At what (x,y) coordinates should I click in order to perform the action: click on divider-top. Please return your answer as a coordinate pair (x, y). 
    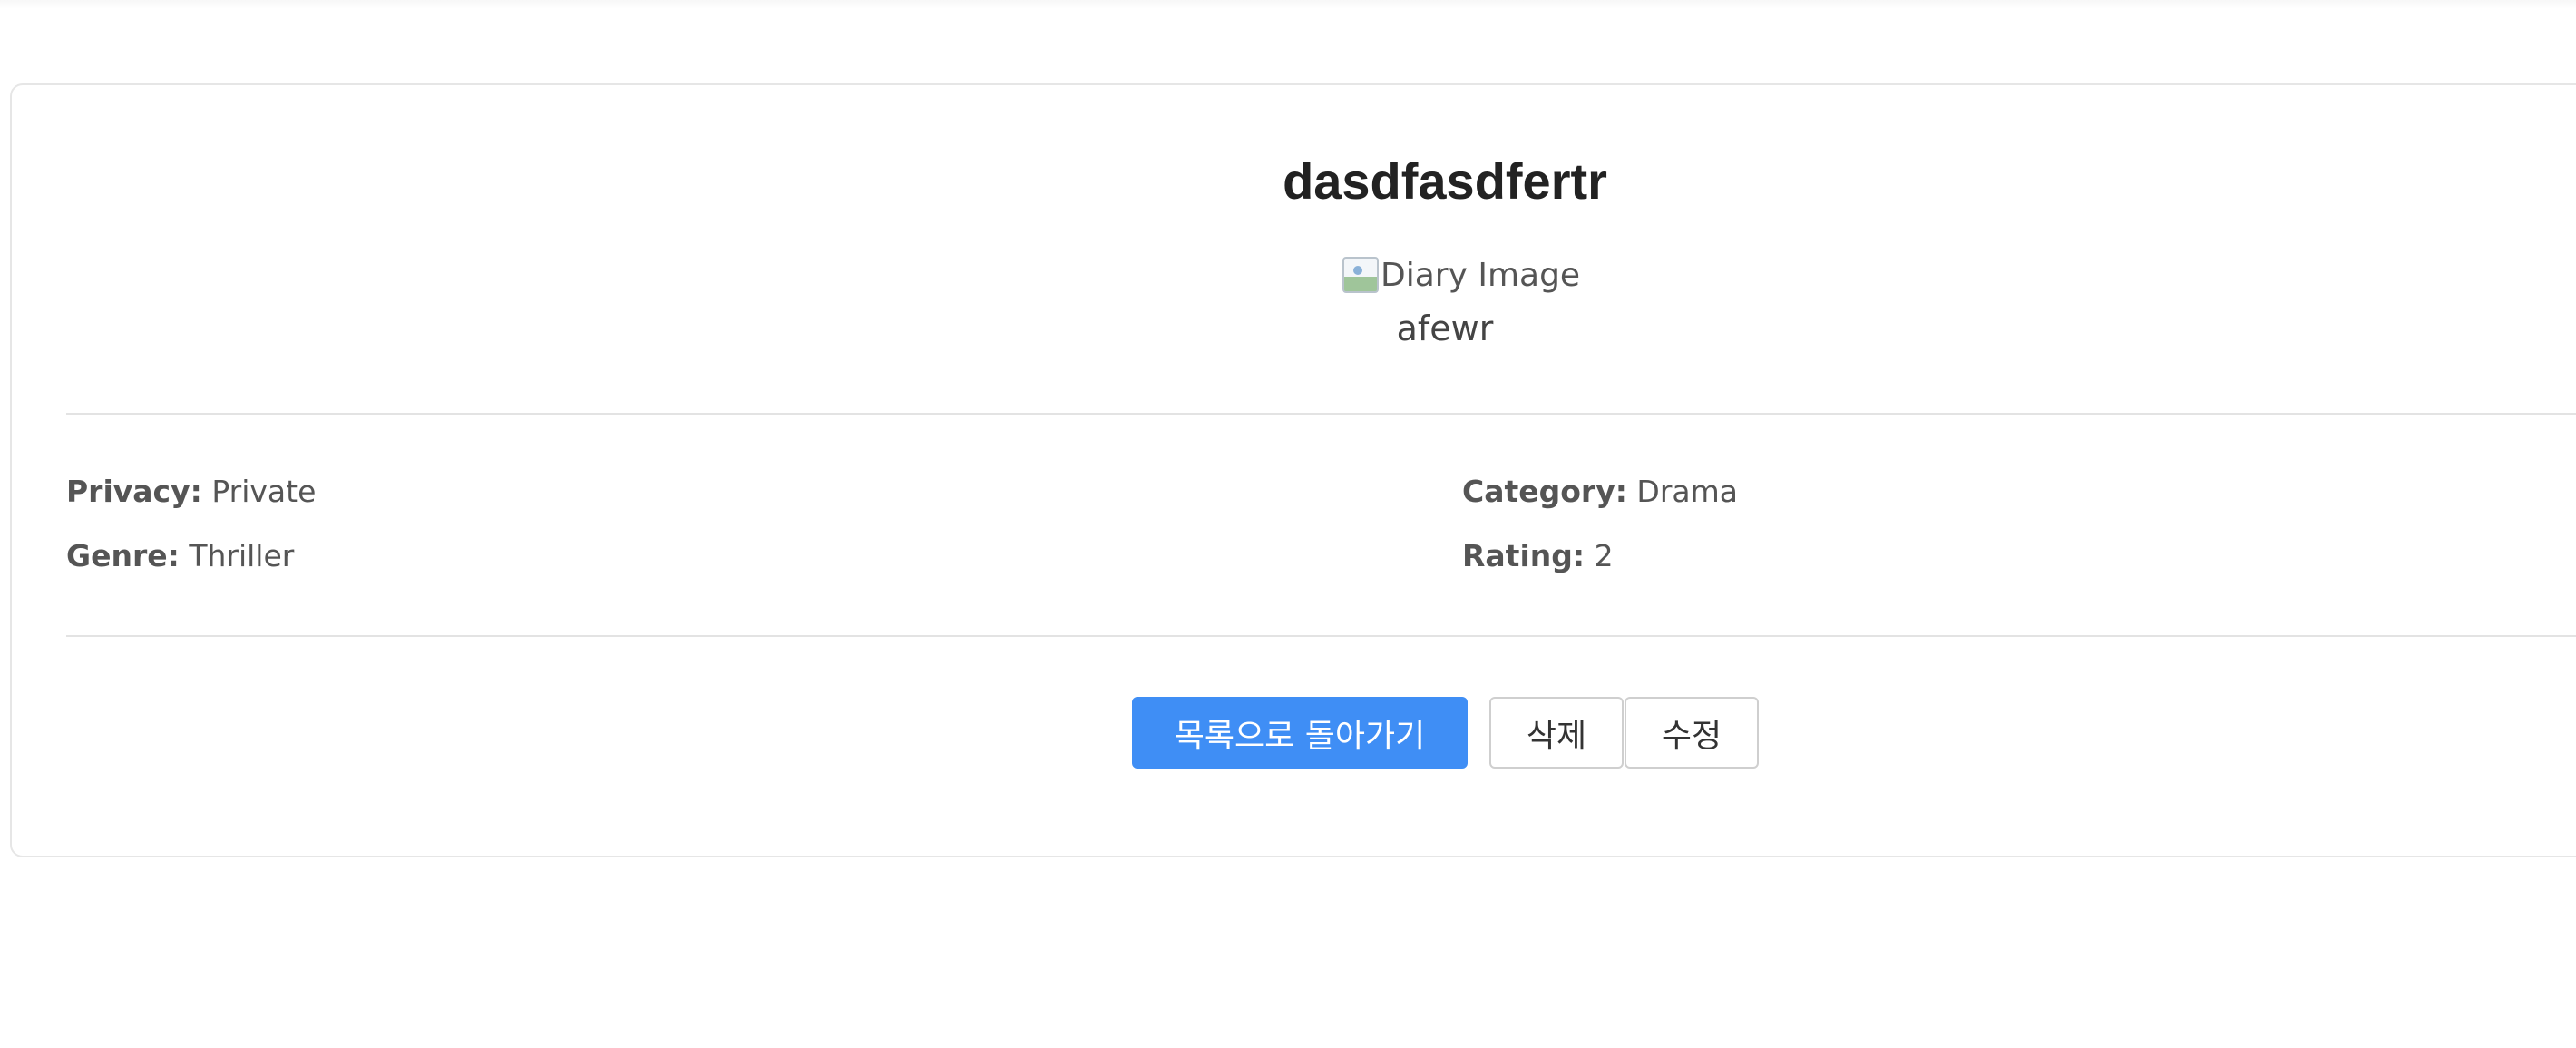
    Looking at the image, I should click on (1321, 414).